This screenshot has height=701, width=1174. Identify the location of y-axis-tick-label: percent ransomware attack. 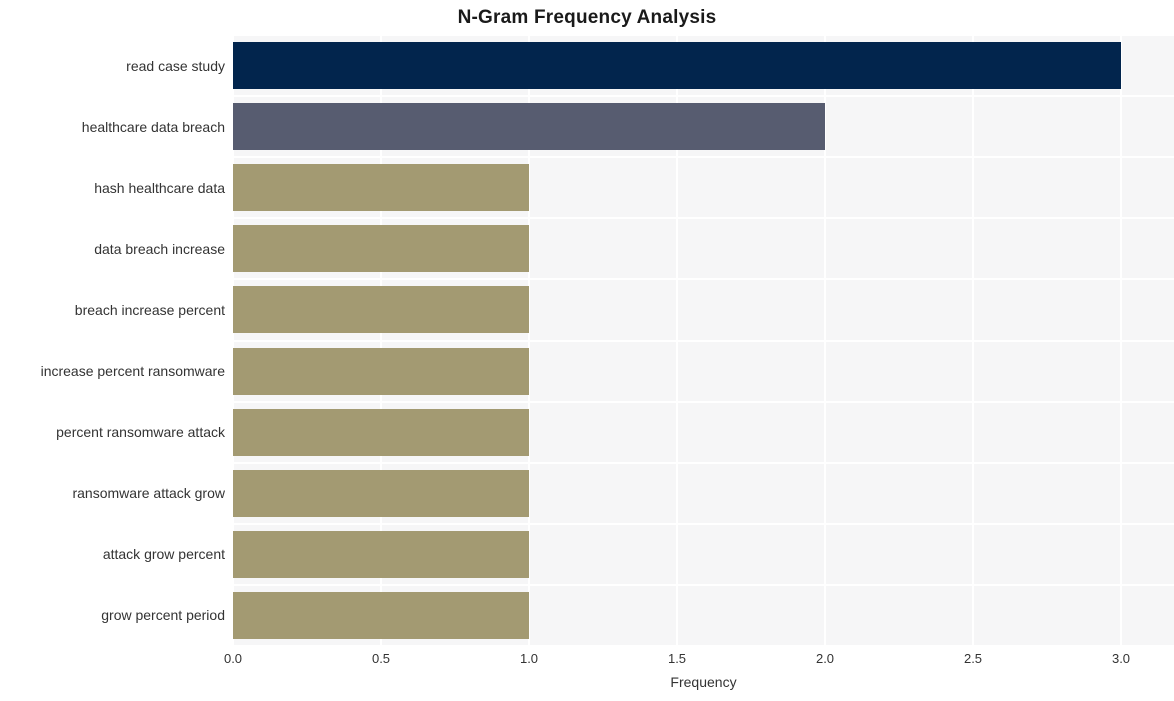
(140, 432).